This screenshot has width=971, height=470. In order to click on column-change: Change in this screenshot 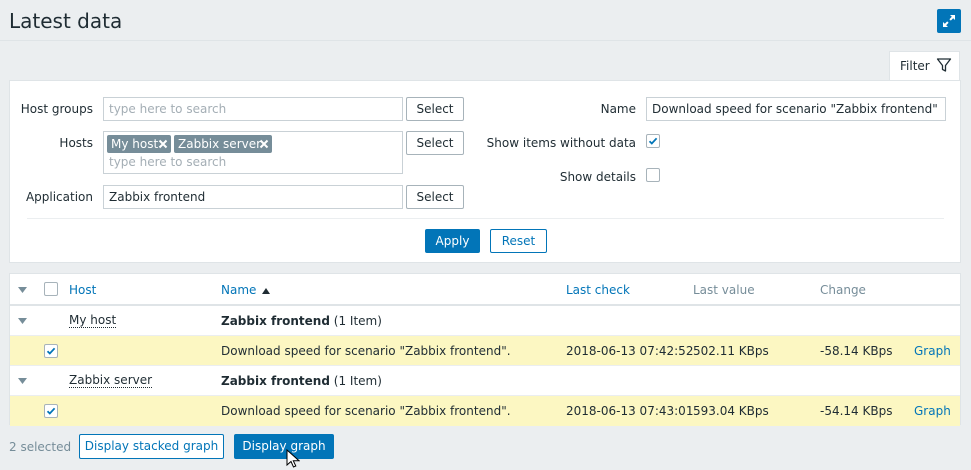, I will do `click(843, 290)`.